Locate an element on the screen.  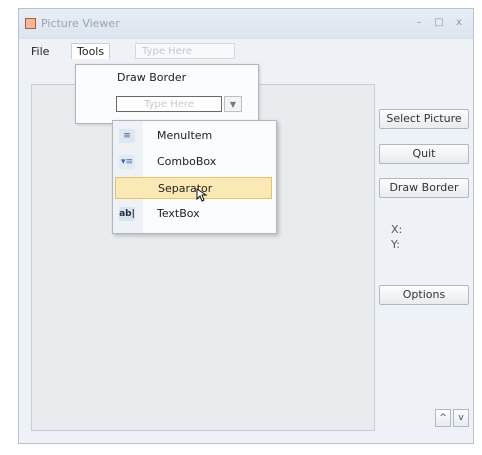
type-here-menubar: Type Here is located at coordinates (185, 51).